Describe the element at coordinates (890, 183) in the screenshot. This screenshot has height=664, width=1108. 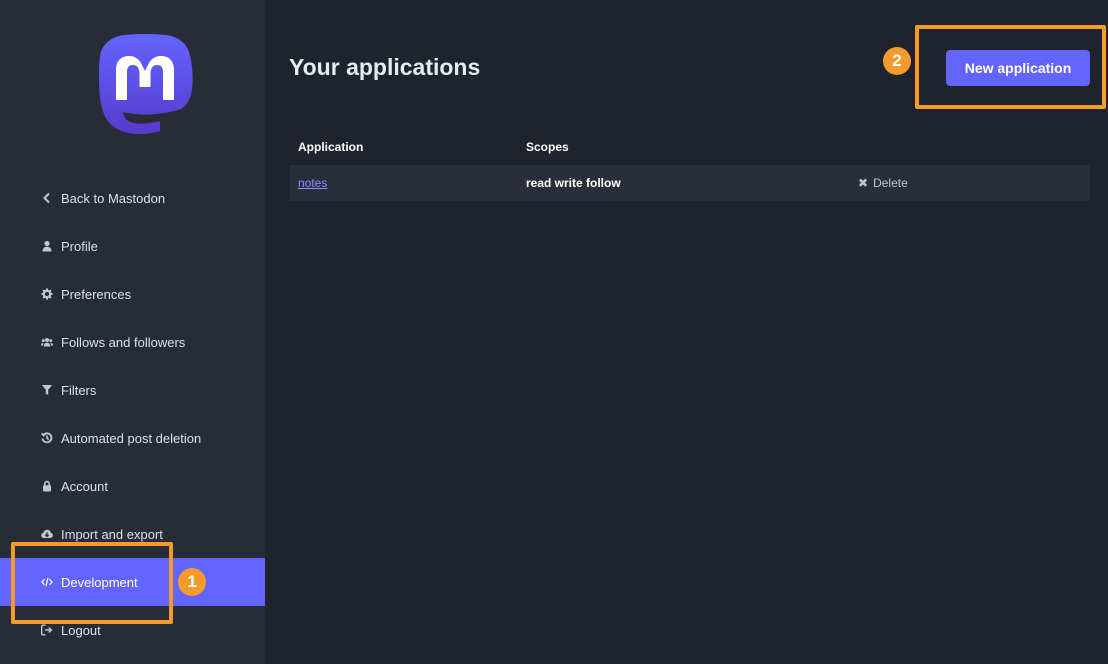
I see `delete-label: Delete` at that location.